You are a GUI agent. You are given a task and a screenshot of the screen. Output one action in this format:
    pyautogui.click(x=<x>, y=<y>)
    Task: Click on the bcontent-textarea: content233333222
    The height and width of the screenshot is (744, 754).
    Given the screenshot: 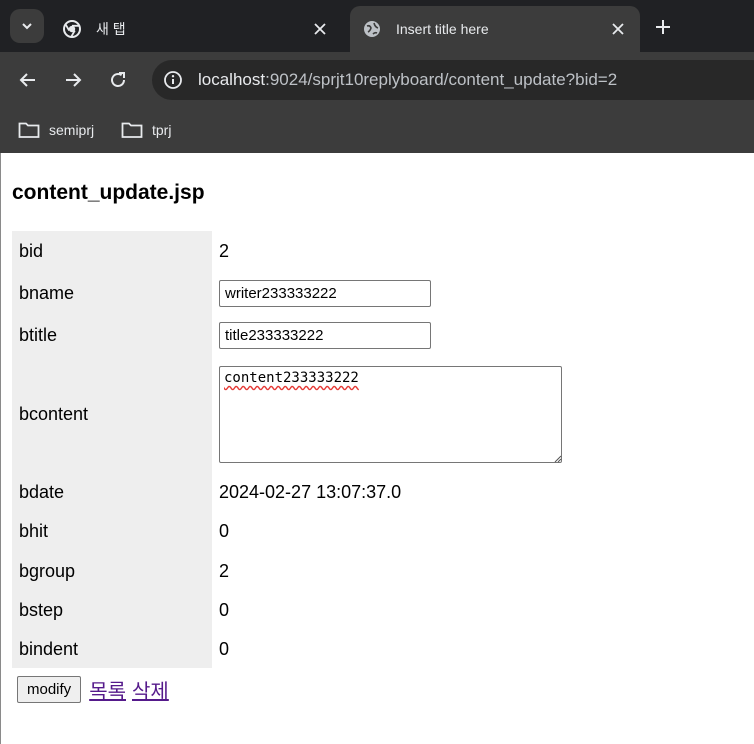 What is the action you would take?
    pyautogui.click(x=390, y=414)
    